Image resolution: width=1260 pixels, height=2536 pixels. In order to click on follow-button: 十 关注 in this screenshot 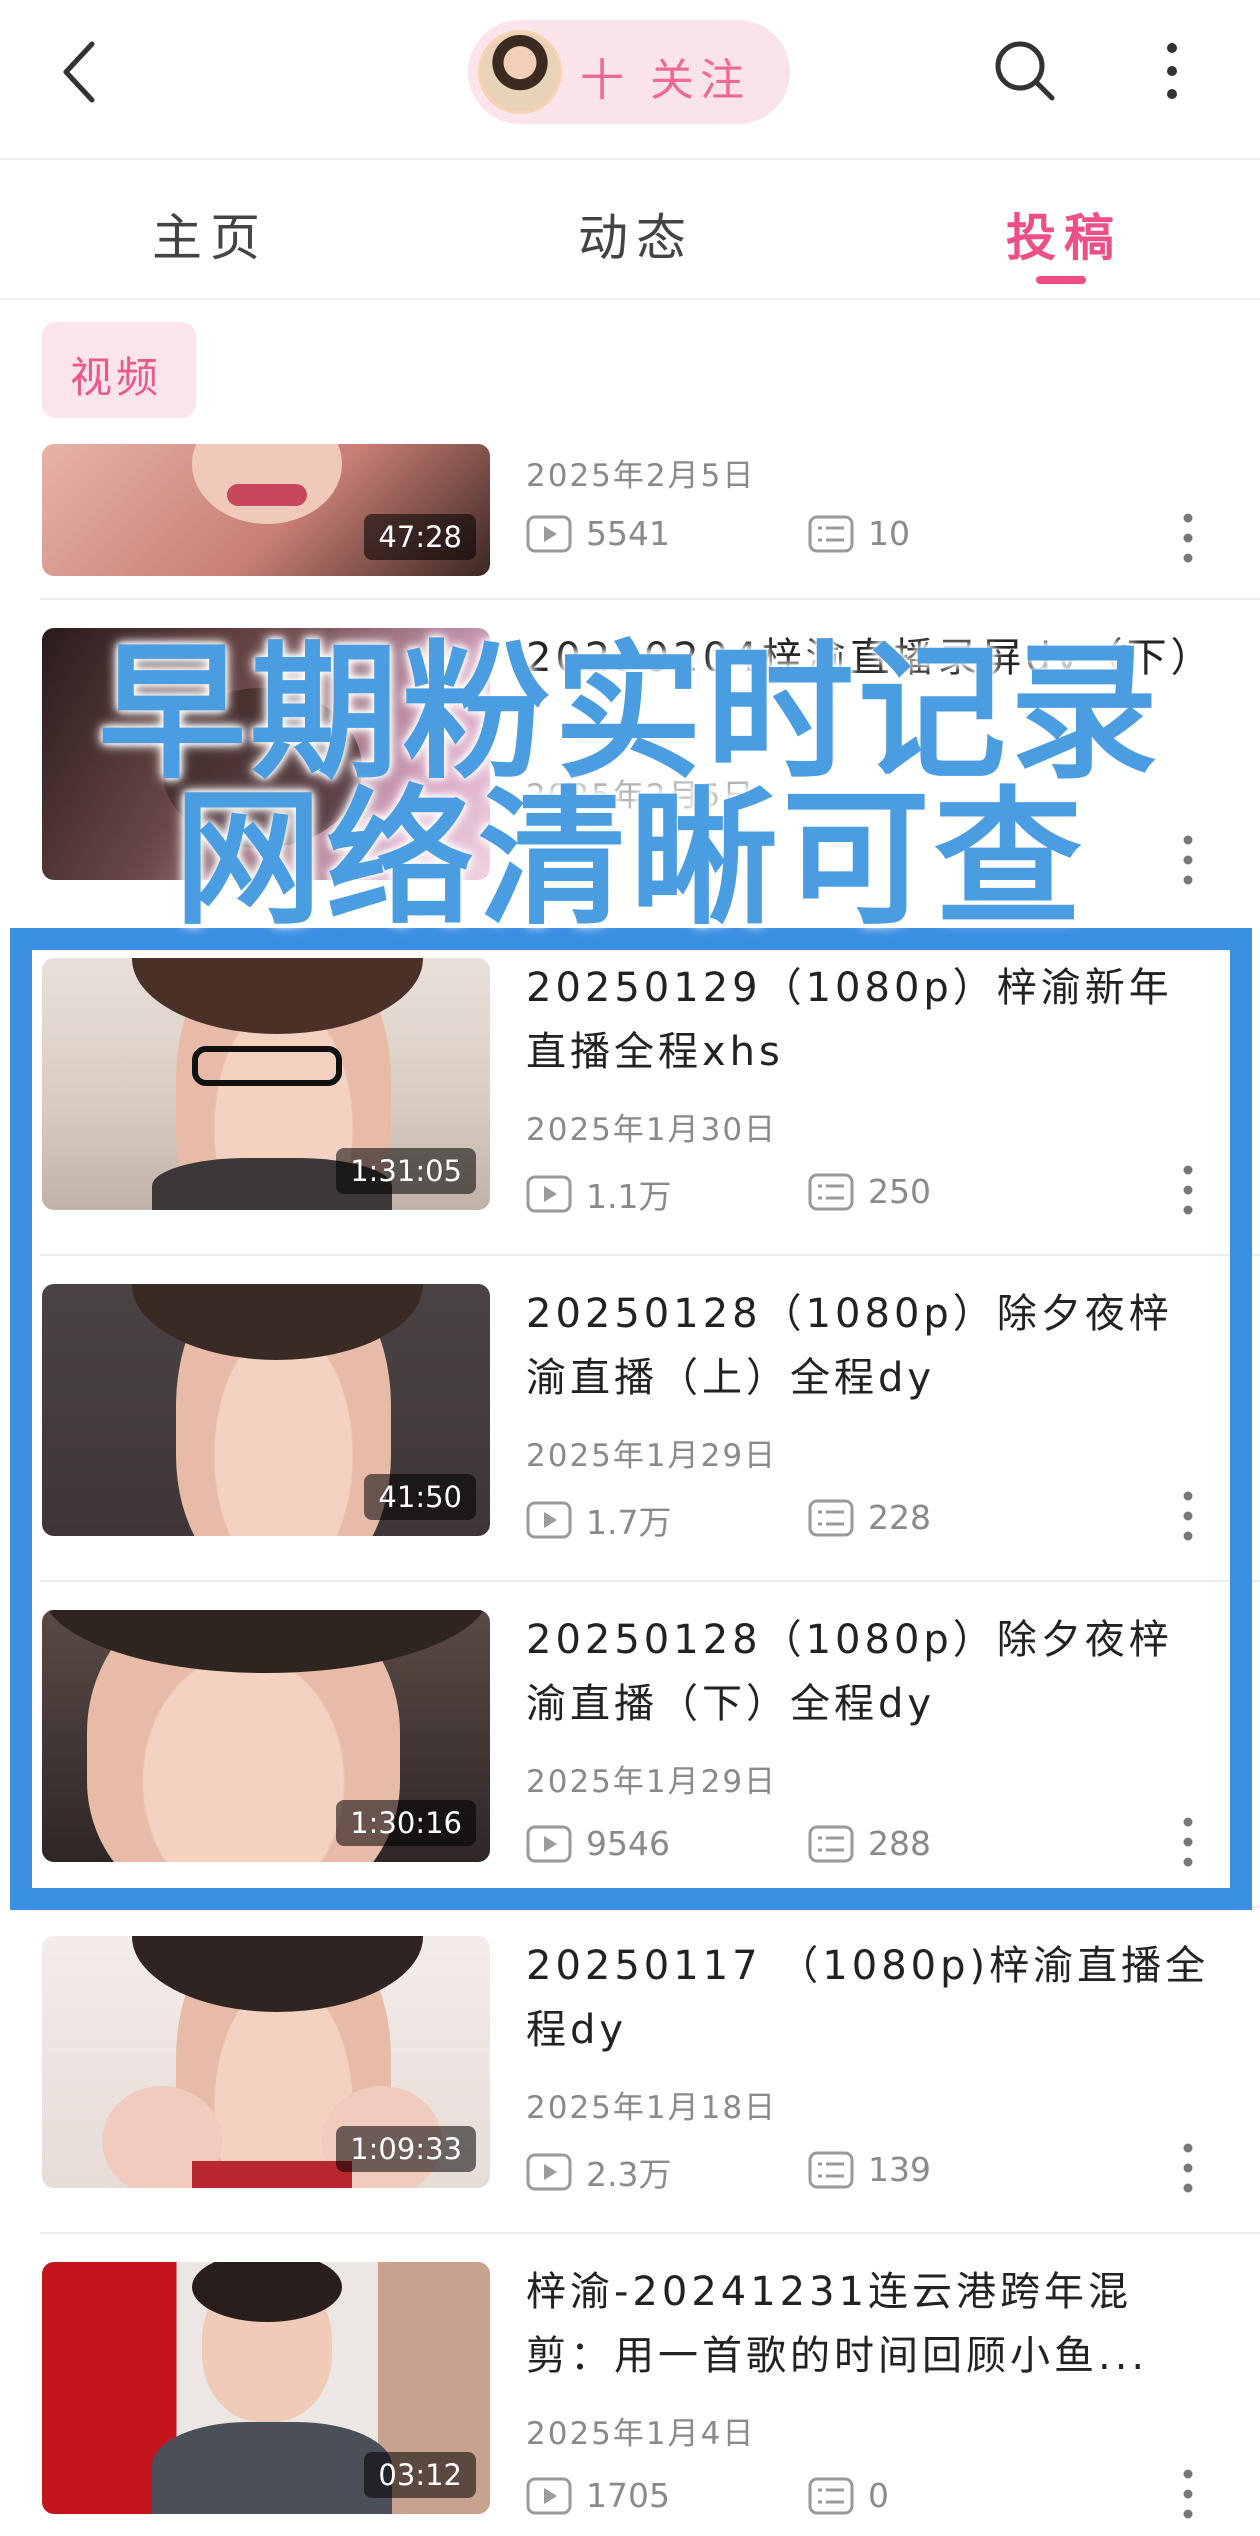, I will do `click(629, 72)`.